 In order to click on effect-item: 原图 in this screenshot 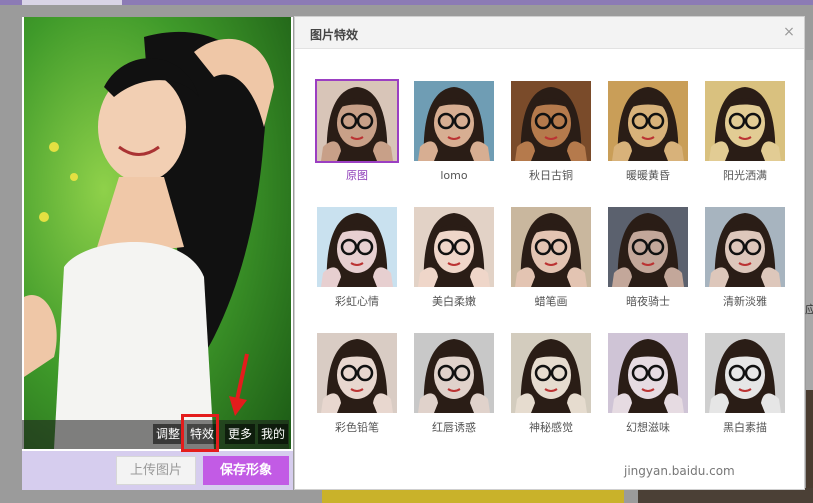, I will do `click(357, 131)`.